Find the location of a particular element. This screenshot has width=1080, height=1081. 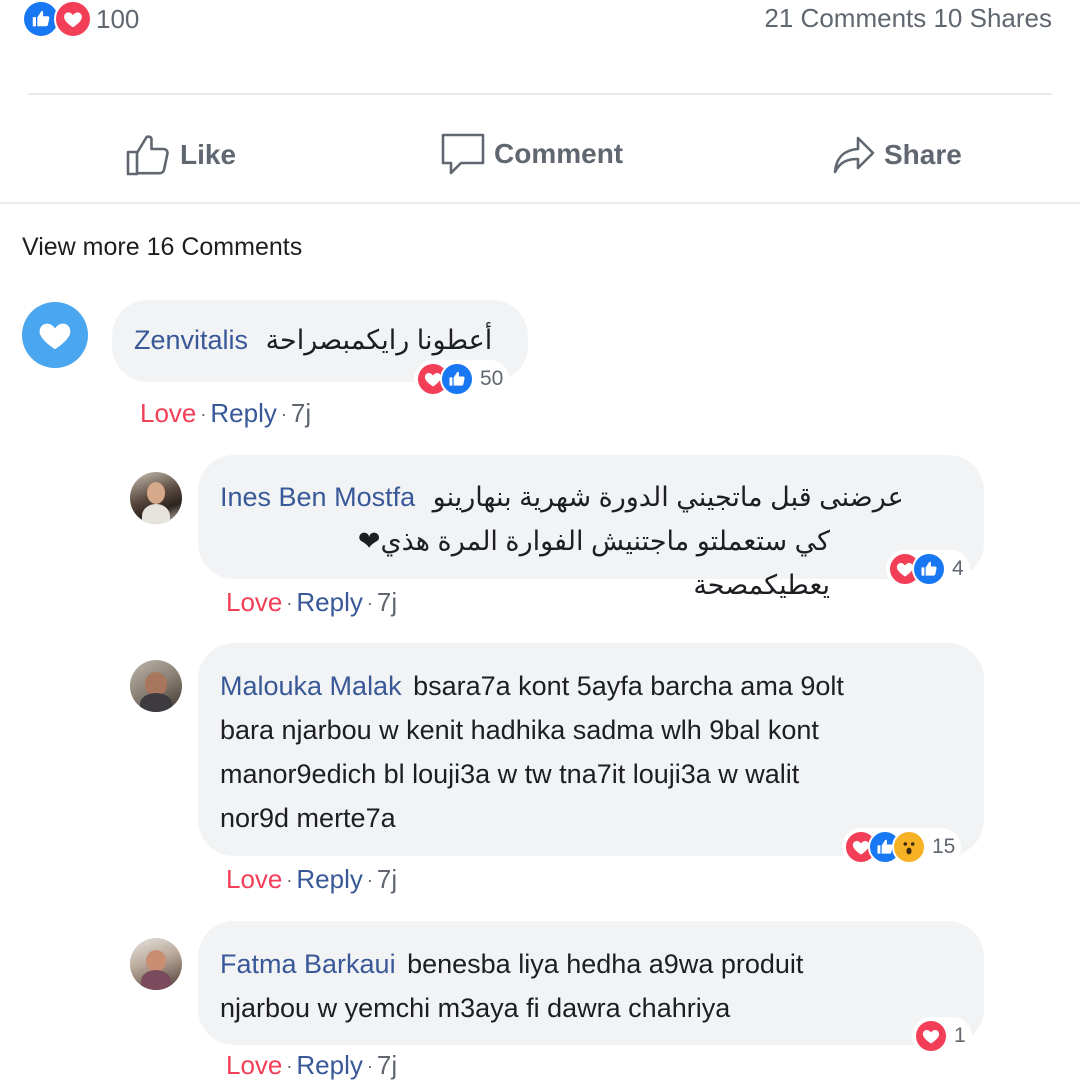

comment-icon is located at coordinates (463, 154).